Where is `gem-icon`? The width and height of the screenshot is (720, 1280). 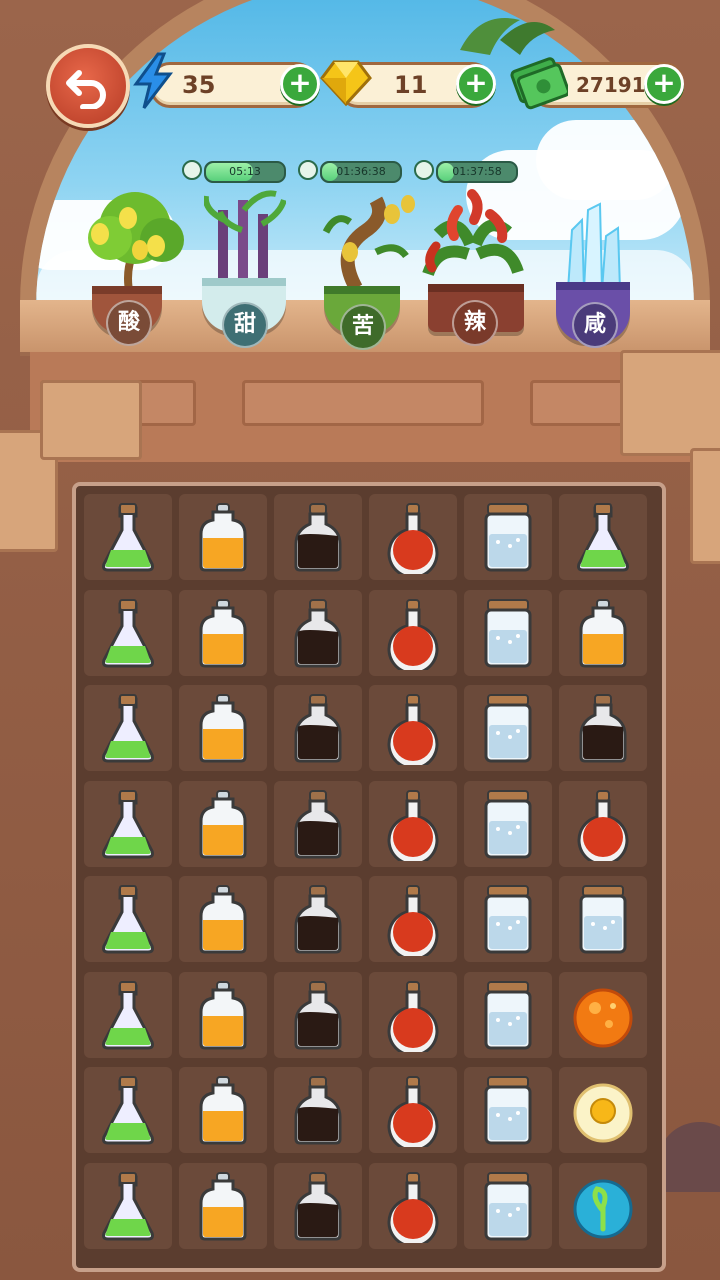 gem-icon is located at coordinates (346, 84).